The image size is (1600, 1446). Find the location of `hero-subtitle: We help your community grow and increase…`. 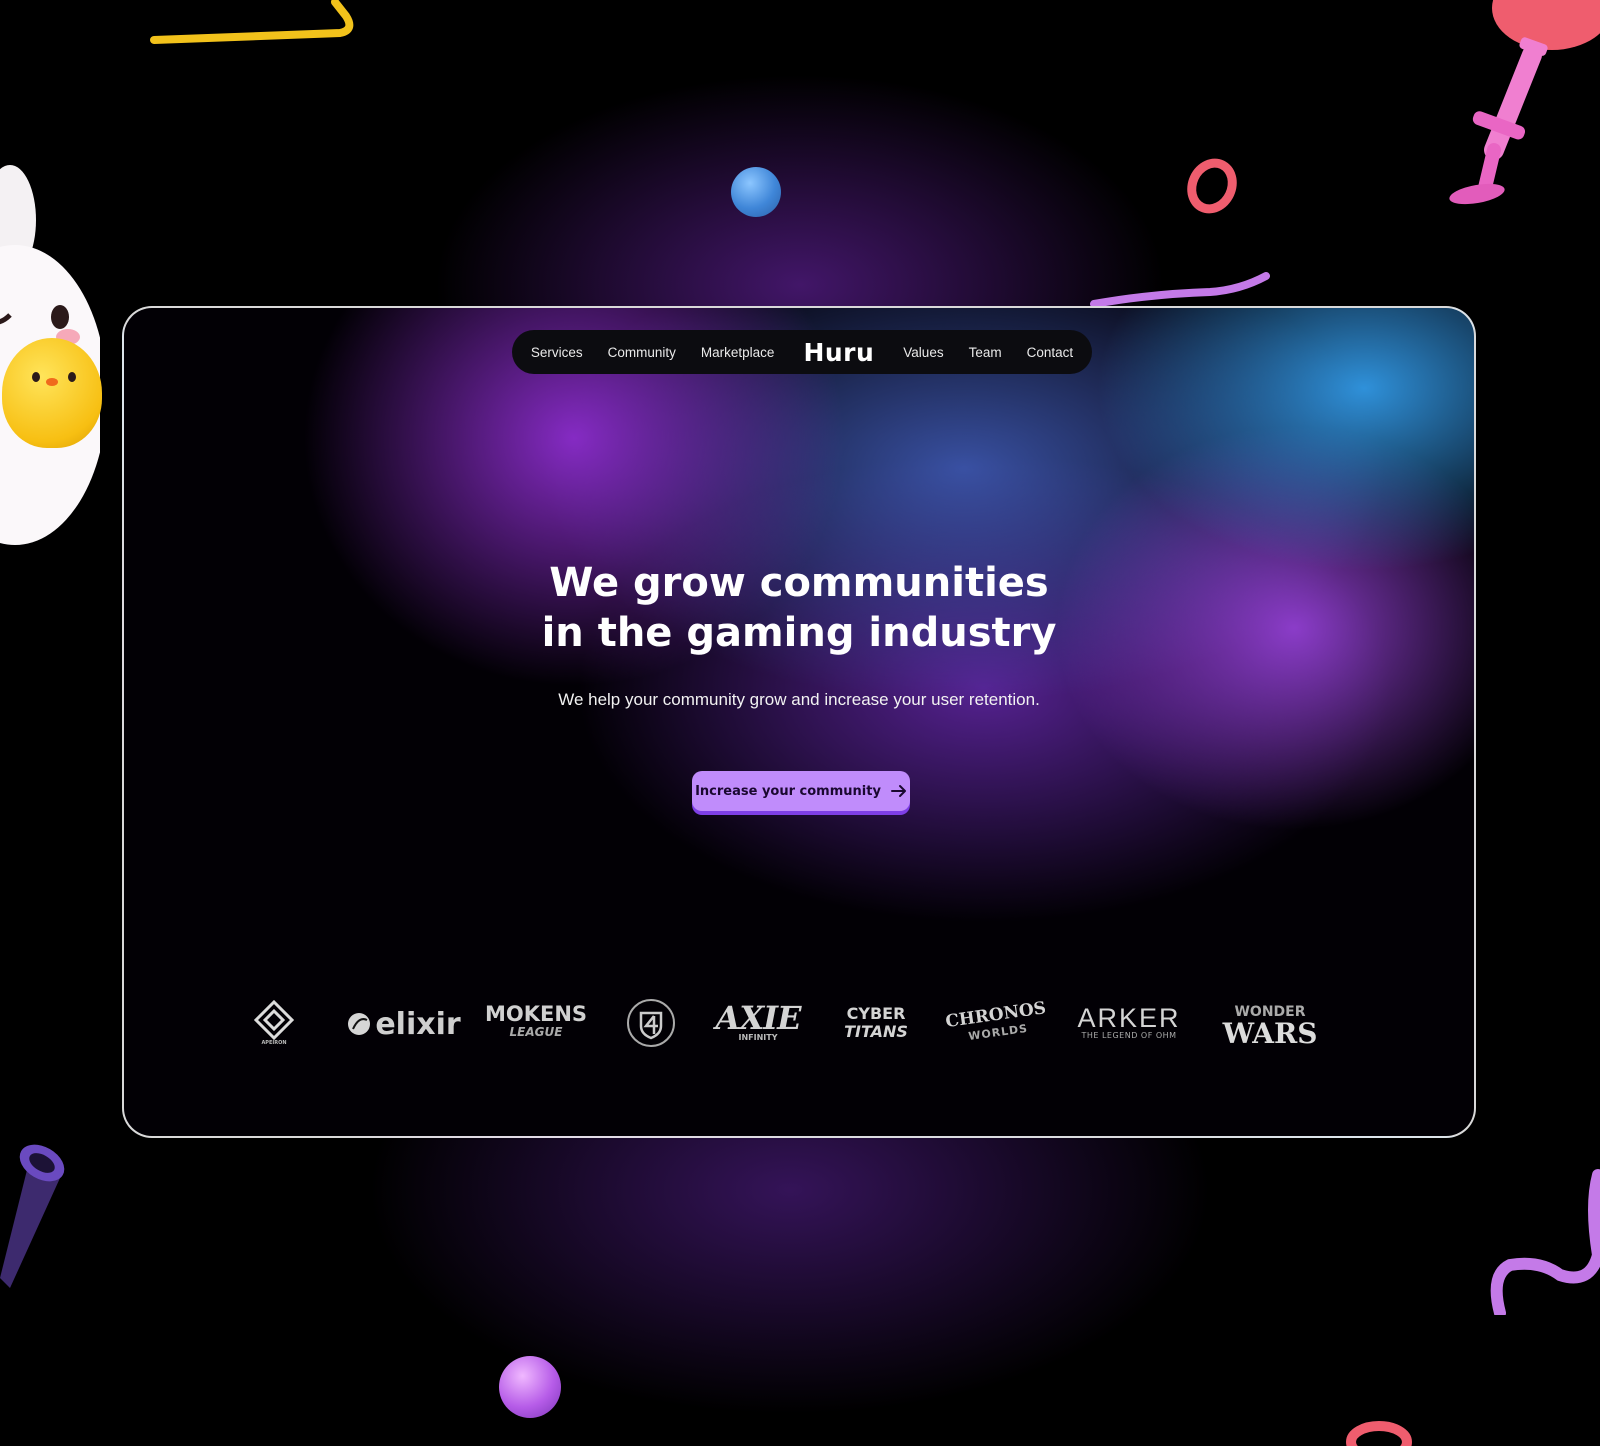

hero-subtitle: We help your community grow and increase… is located at coordinates (799, 699).